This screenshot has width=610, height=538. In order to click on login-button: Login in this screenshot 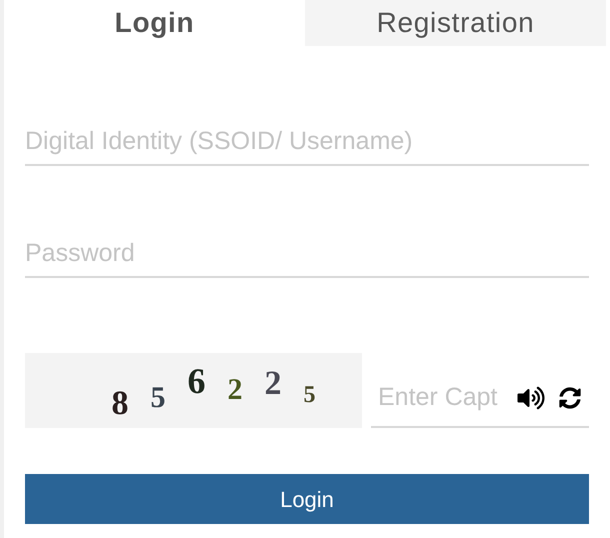, I will do `click(307, 499)`.